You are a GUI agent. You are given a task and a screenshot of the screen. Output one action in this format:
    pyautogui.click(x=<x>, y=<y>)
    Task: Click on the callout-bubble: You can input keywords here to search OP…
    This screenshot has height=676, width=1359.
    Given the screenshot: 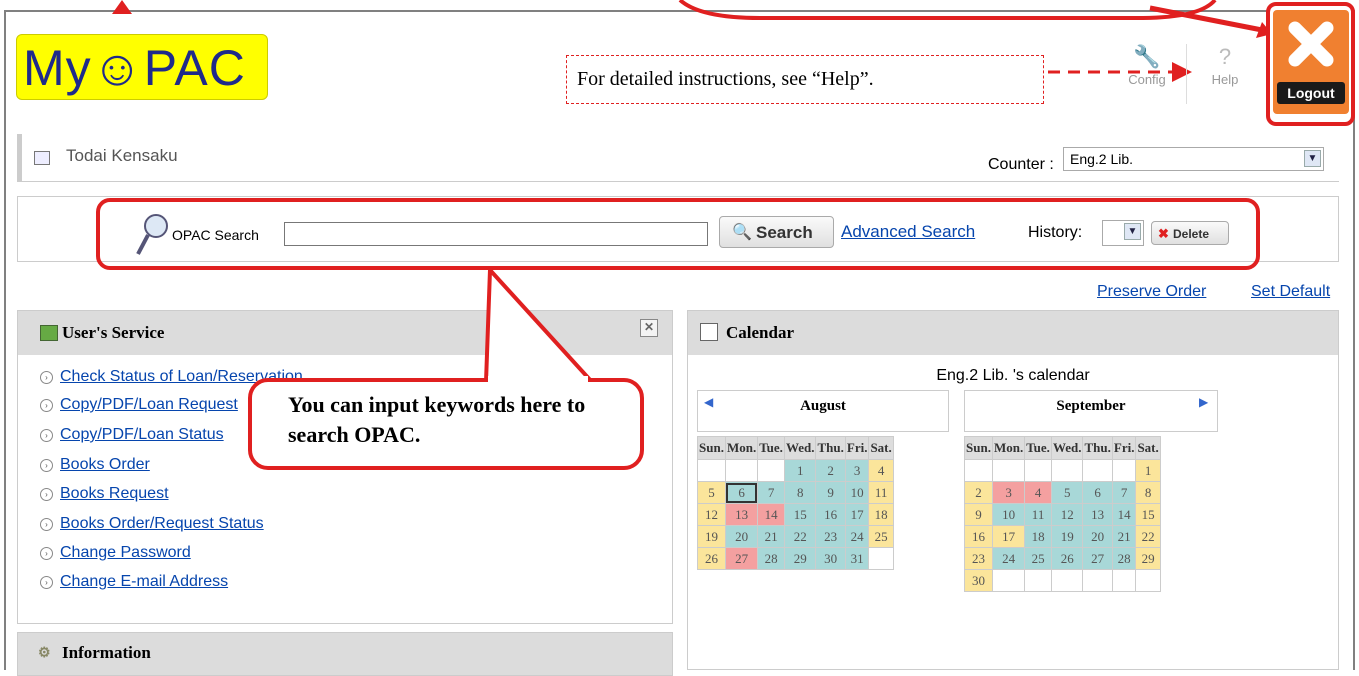 What is the action you would take?
    pyautogui.click(x=446, y=424)
    